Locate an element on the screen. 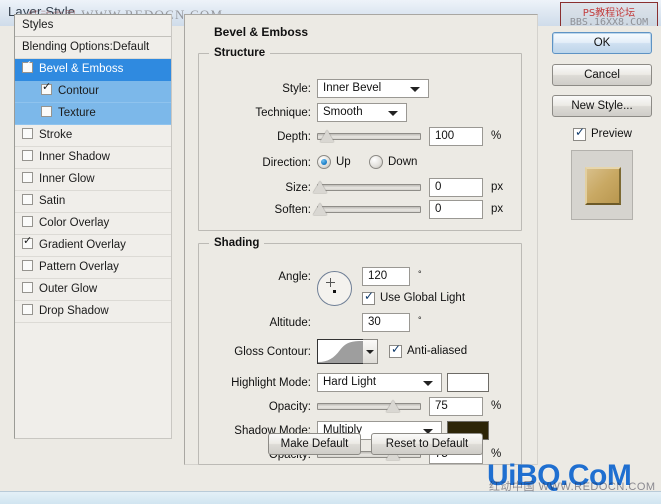  use-global-light-label: Use Global Light is located at coordinates (423, 298).